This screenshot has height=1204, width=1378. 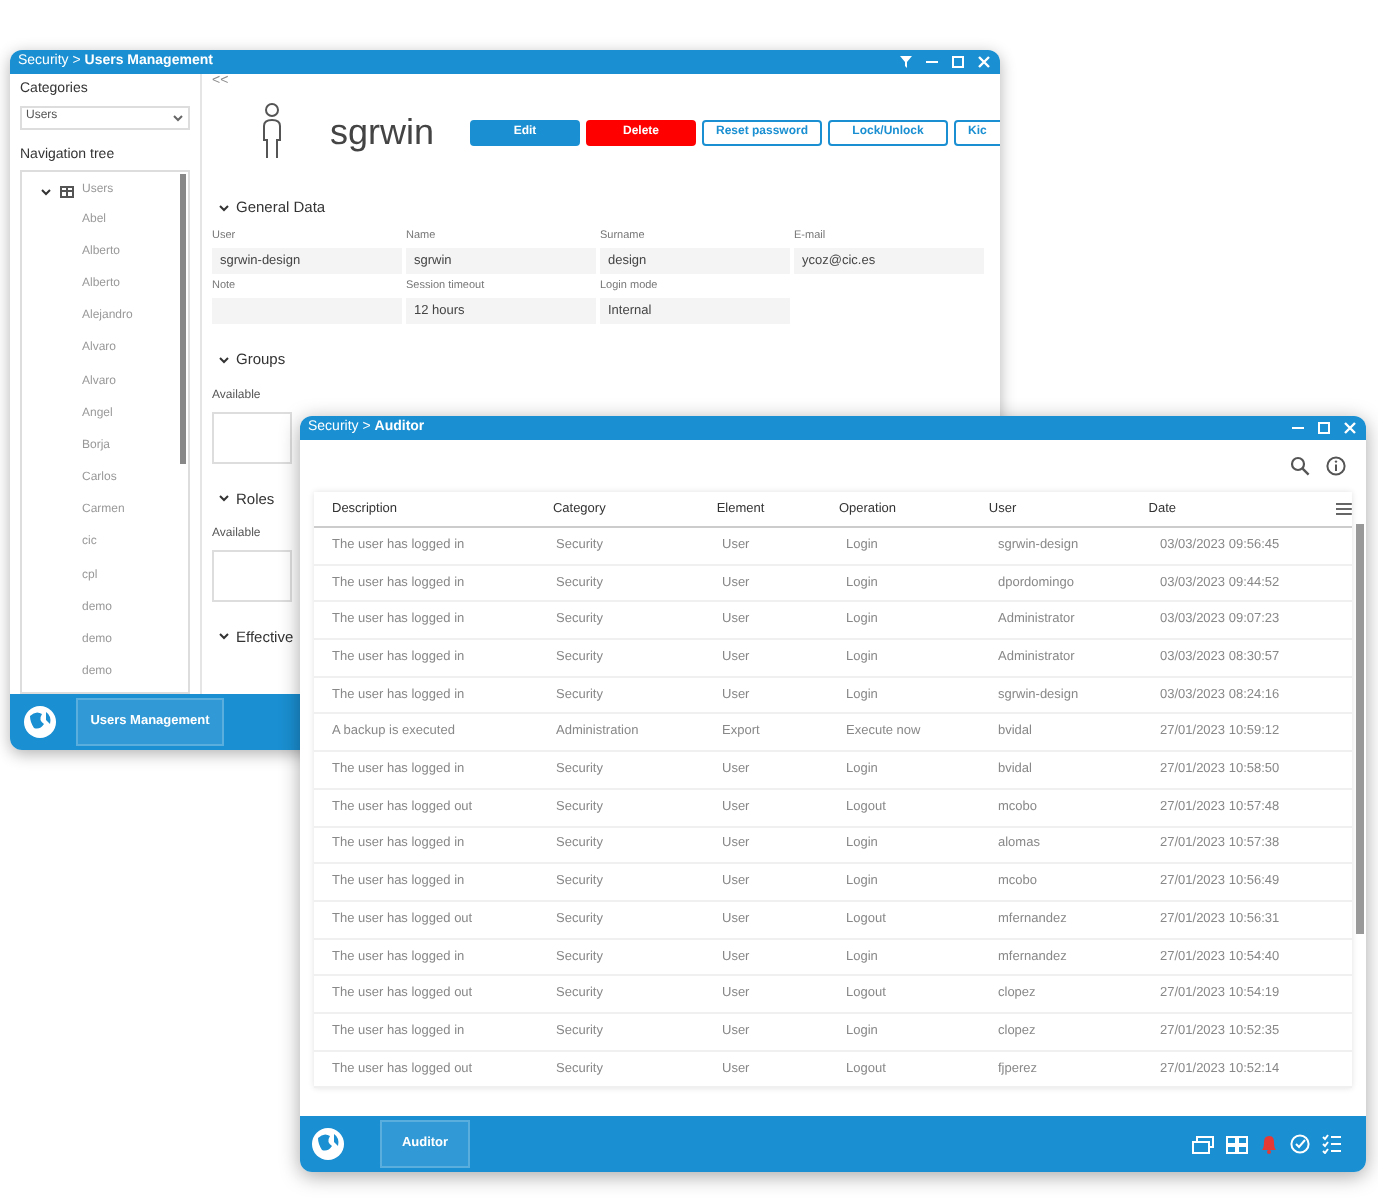 I want to click on menu-icon, so click(x=1344, y=509).